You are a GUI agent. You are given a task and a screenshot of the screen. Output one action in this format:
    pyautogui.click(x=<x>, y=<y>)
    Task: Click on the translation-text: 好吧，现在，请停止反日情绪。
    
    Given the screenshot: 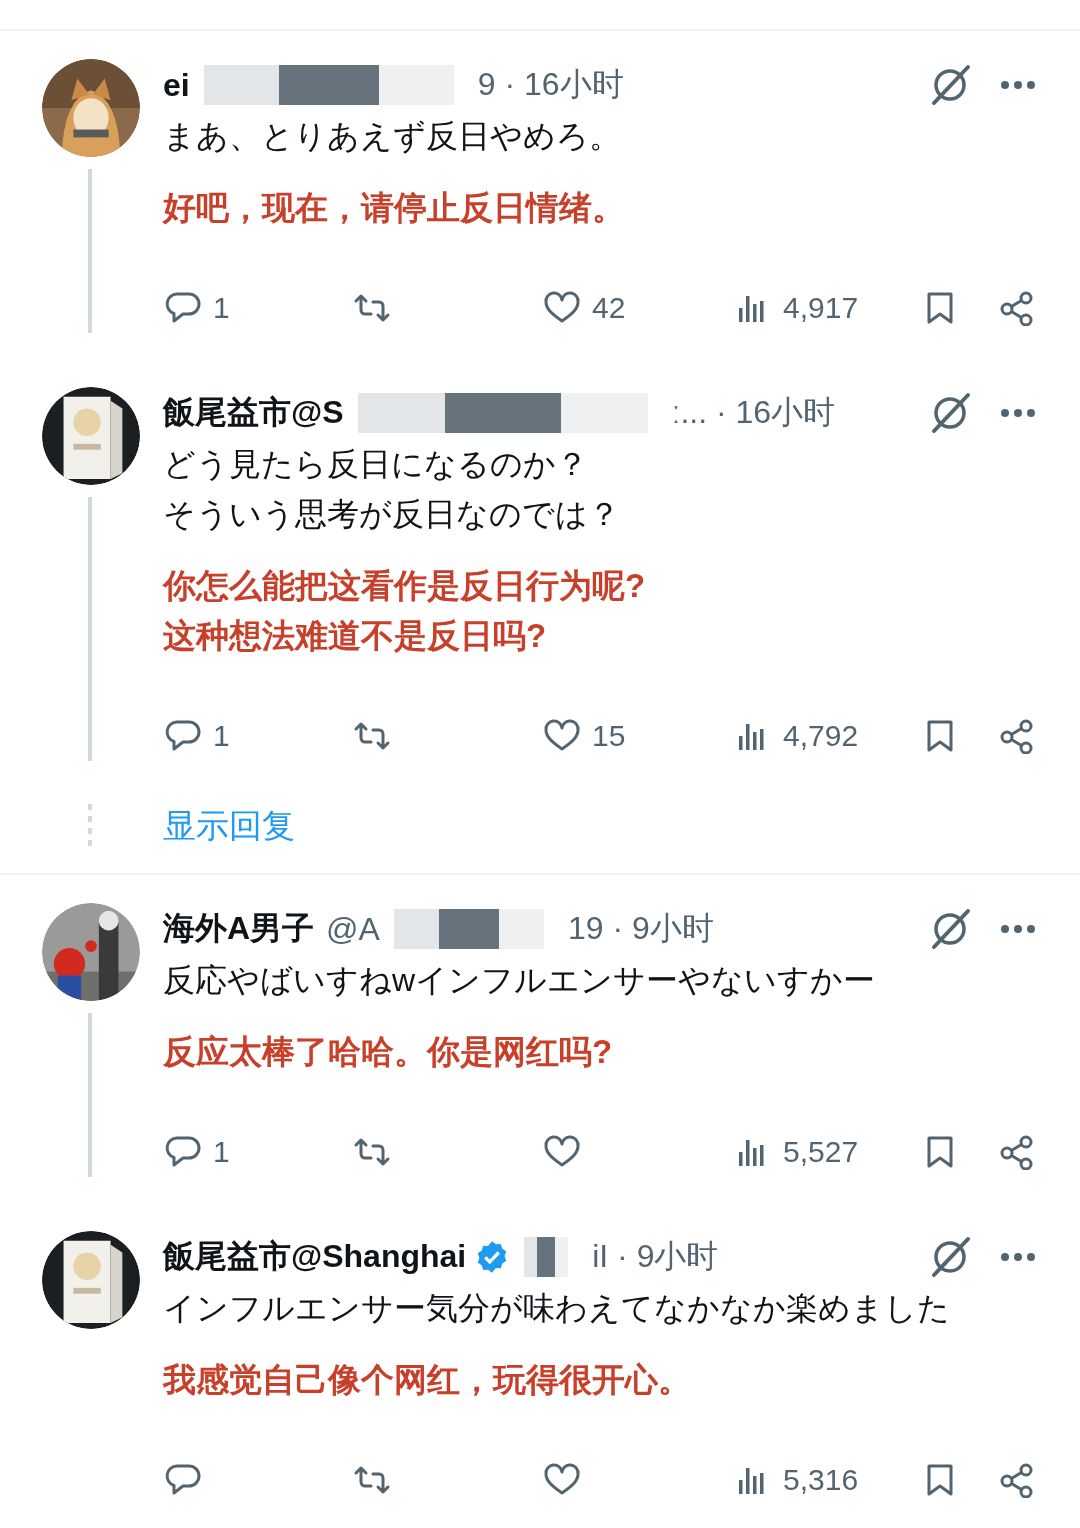 What is the action you would take?
    pyautogui.click(x=394, y=208)
    